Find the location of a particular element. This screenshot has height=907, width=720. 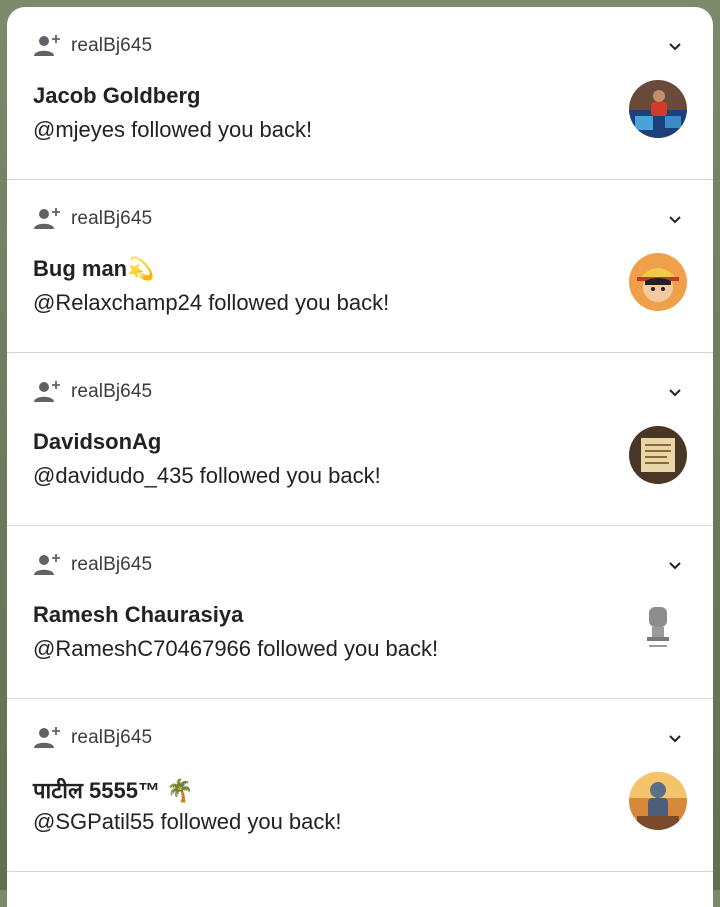

follower-name: पाटील 5555™ 🌴 is located at coordinates (113, 790).